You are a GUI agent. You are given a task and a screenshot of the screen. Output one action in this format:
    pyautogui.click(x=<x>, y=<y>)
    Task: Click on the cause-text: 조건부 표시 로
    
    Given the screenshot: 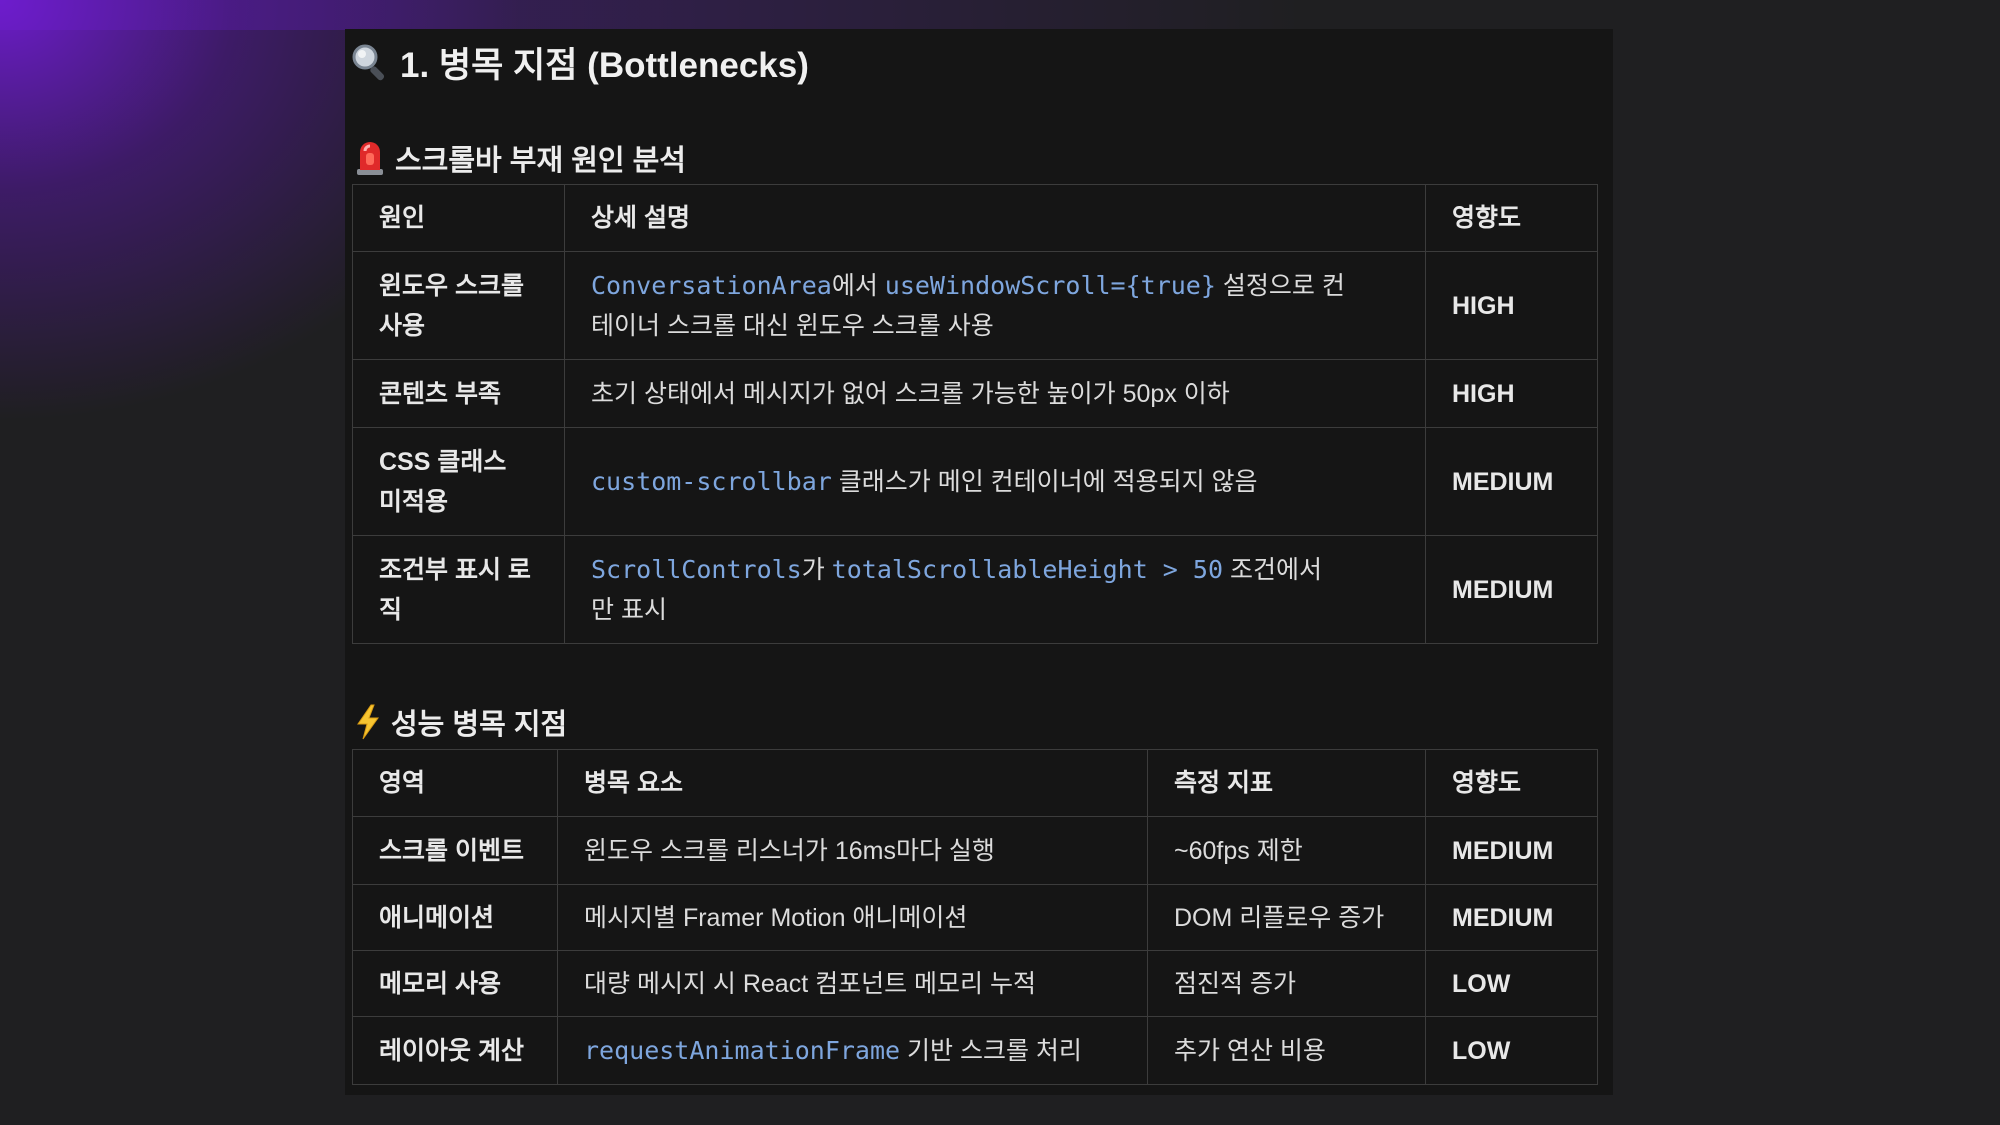 What is the action you would take?
    pyautogui.click(x=455, y=569)
    